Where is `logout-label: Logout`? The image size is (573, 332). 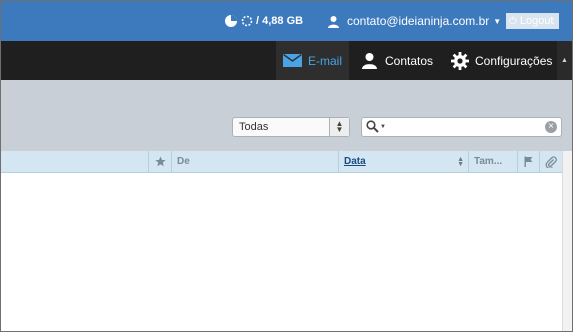
logout-label: Logout is located at coordinates (536, 21).